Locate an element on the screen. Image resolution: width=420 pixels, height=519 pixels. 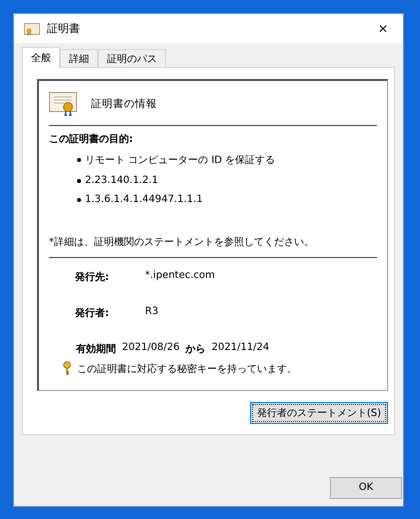
valid-from-date: 2021/08/26 is located at coordinates (151, 348).